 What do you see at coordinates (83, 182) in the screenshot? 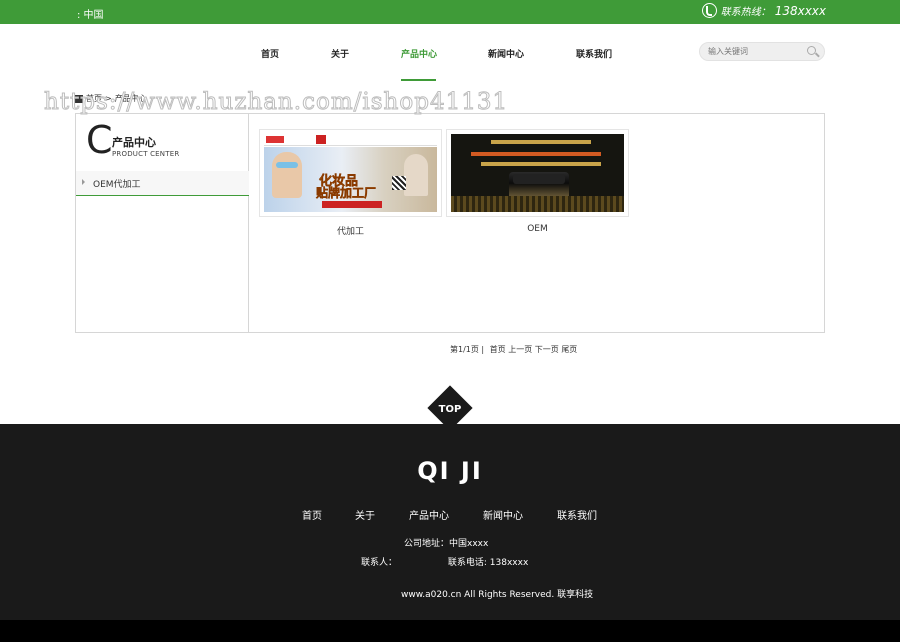
I see `triangle-right-icon` at bounding box center [83, 182].